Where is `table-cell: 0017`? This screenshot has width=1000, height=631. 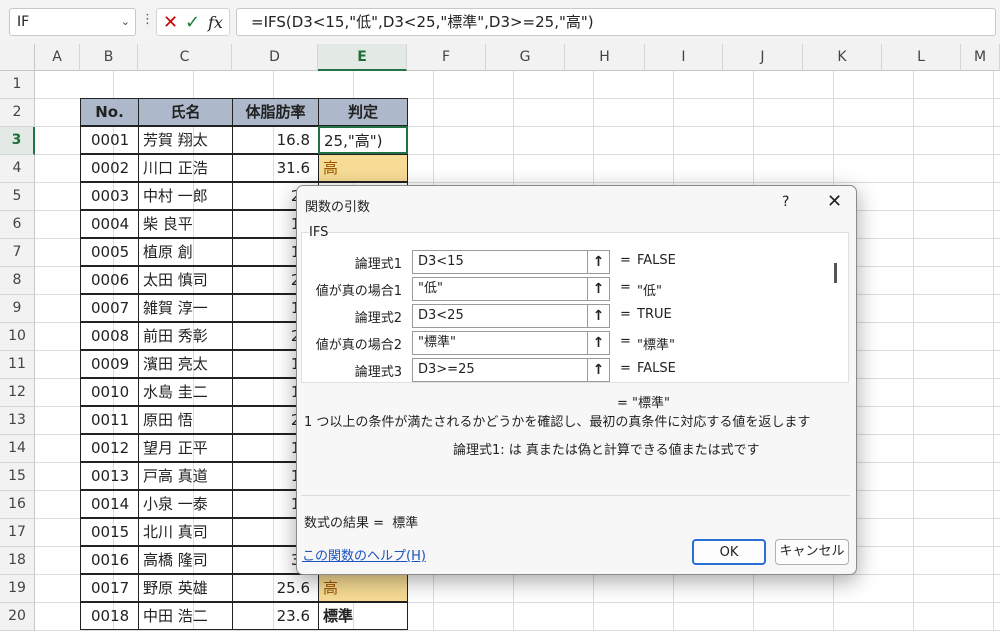 table-cell: 0017 is located at coordinates (109, 588).